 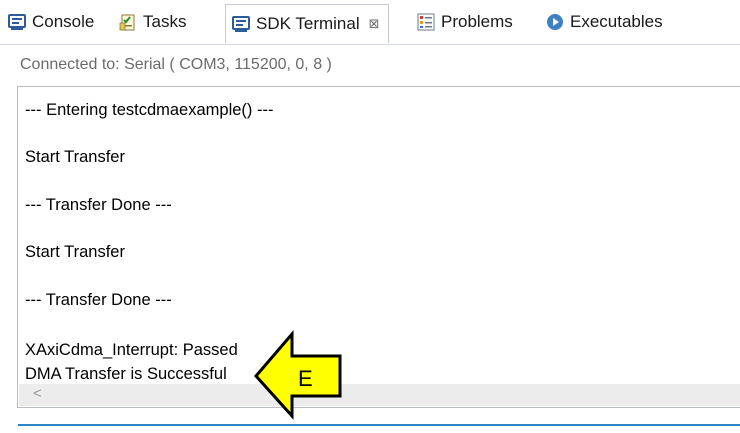 I want to click on problems-icon, so click(x=426, y=22).